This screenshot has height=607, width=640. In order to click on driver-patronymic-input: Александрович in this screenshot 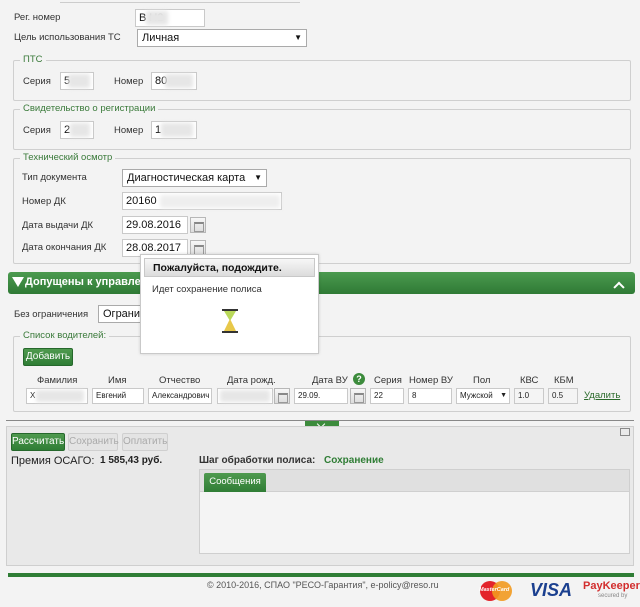, I will do `click(180, 396)`.